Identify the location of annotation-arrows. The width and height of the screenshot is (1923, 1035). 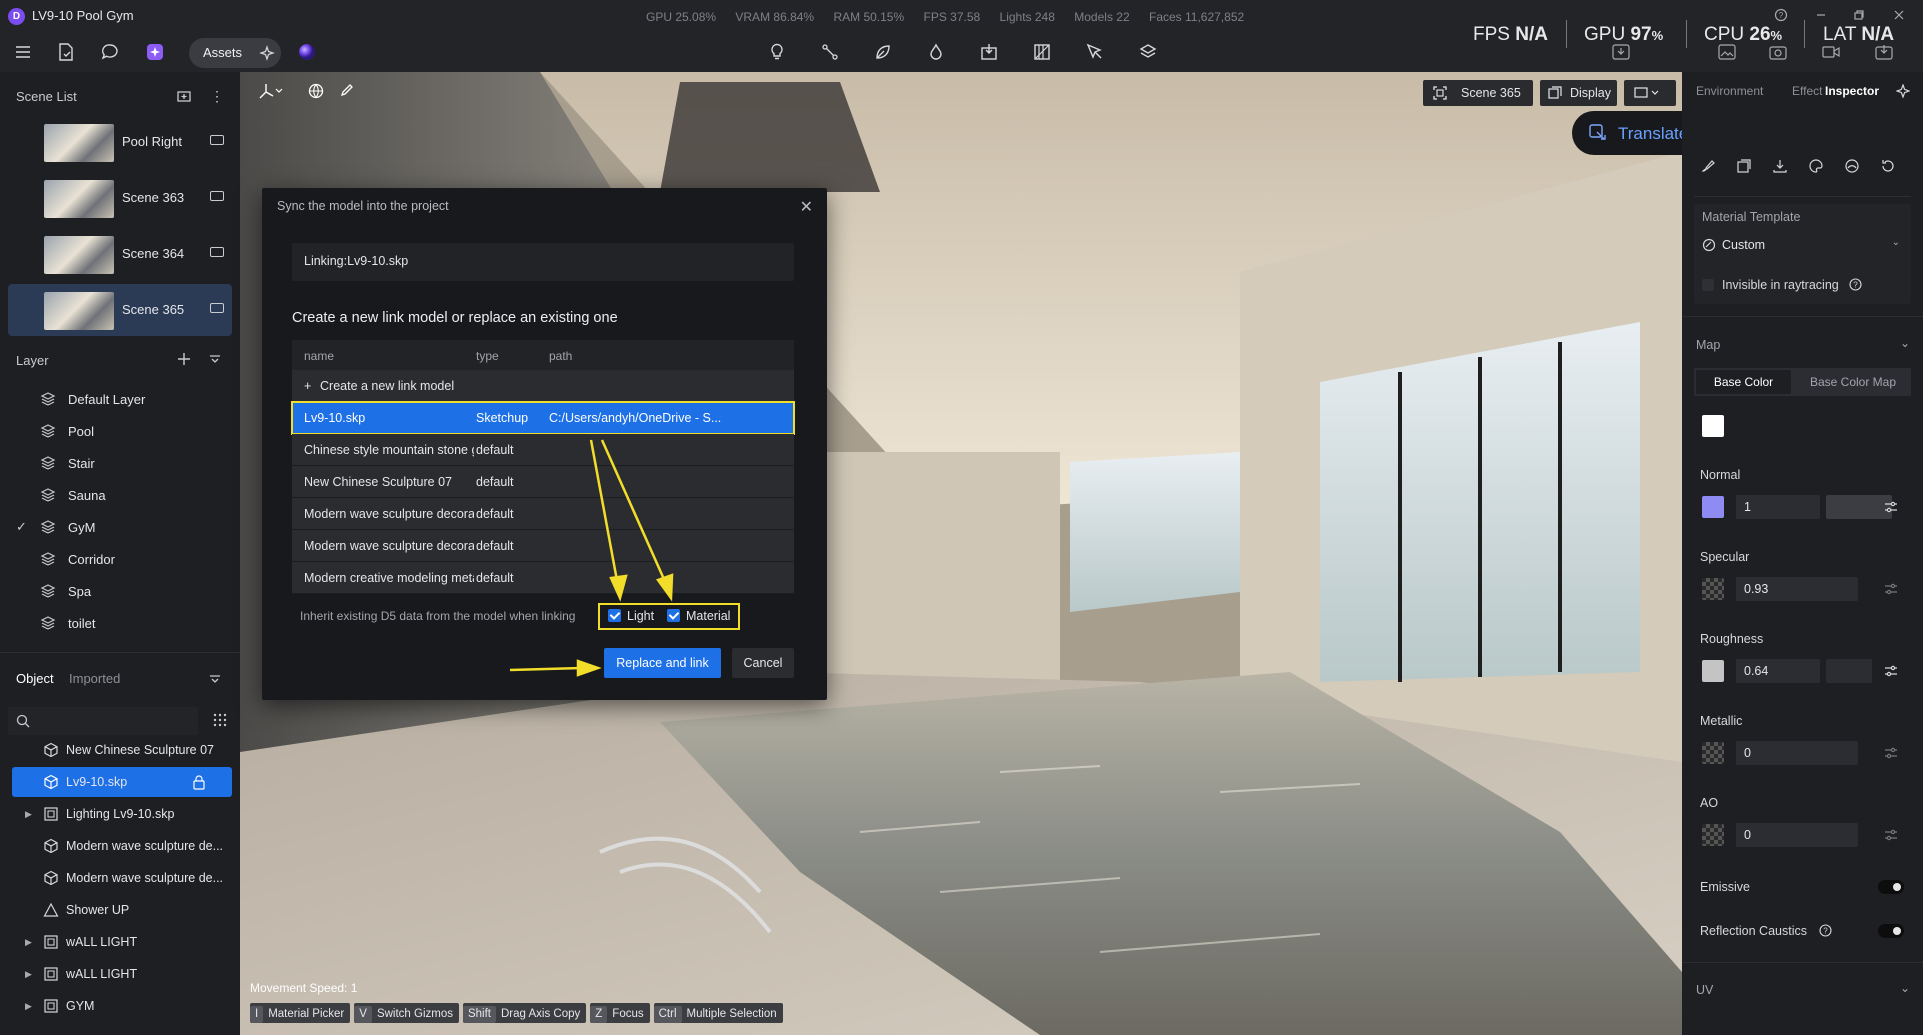
(591, 558).